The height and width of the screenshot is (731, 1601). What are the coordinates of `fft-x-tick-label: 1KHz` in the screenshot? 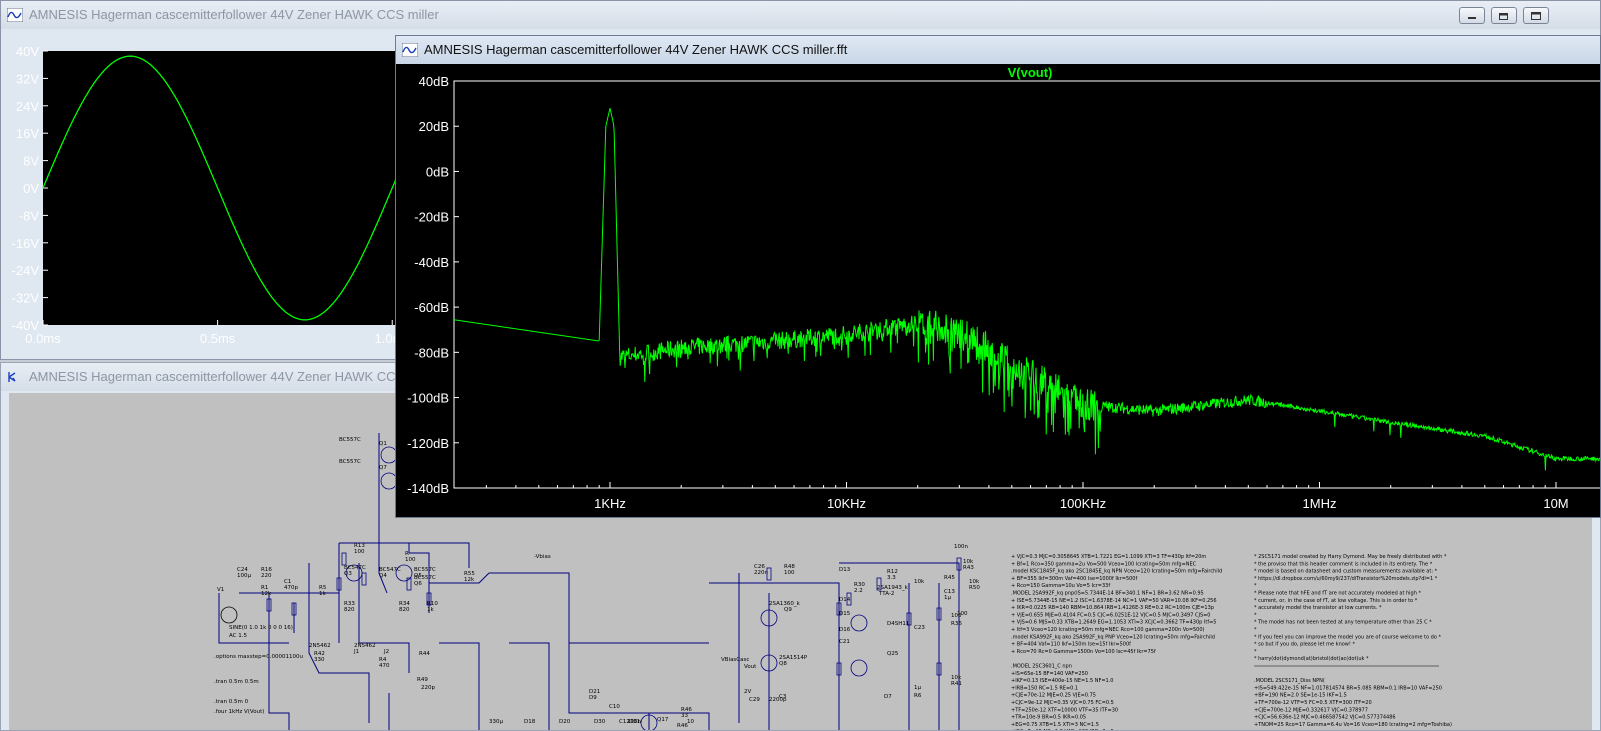 It's located at (610, 503).